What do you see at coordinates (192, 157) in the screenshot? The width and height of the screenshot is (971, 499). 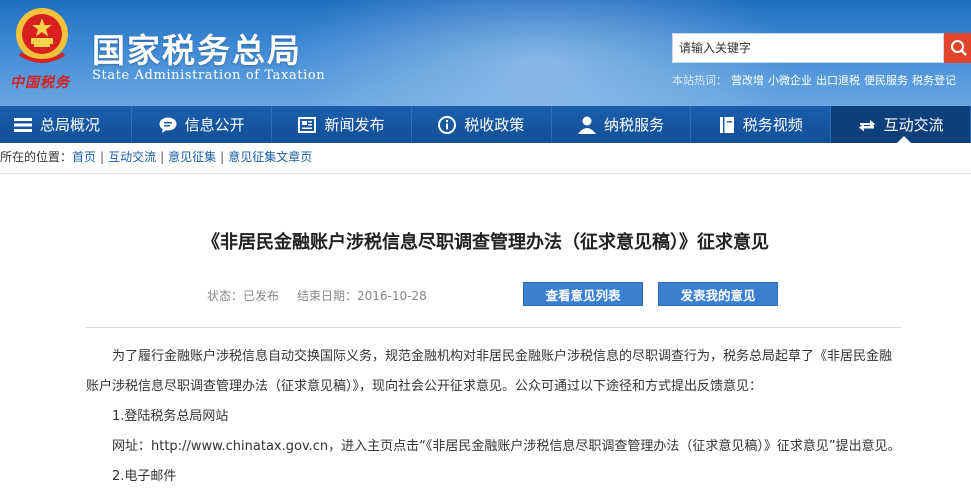 I see `breadcrumb-link: 意见征集` at bounding box center [192, 157].